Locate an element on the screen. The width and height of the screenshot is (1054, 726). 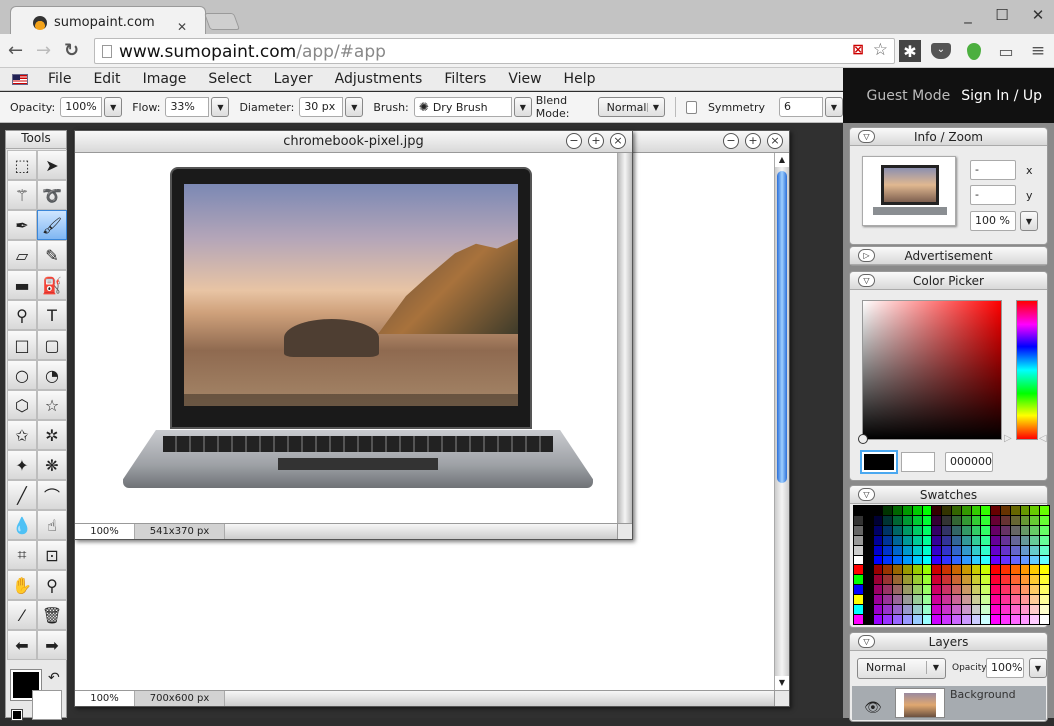
cast-icon: ▭ is located at coordinates (1006, 51).